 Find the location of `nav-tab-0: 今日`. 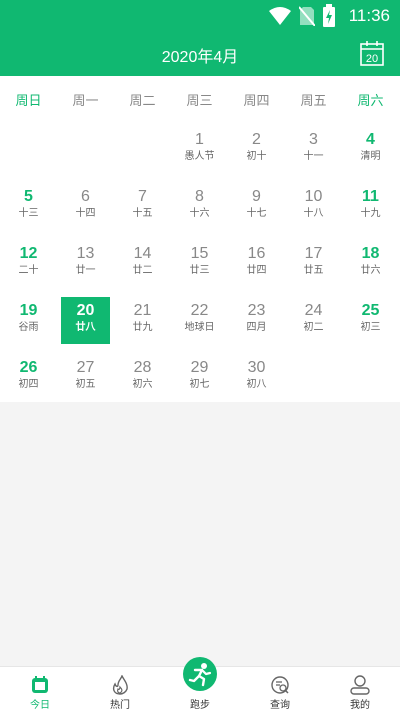

nav-tab-0: 今日 is located at coordinates (40, 689).